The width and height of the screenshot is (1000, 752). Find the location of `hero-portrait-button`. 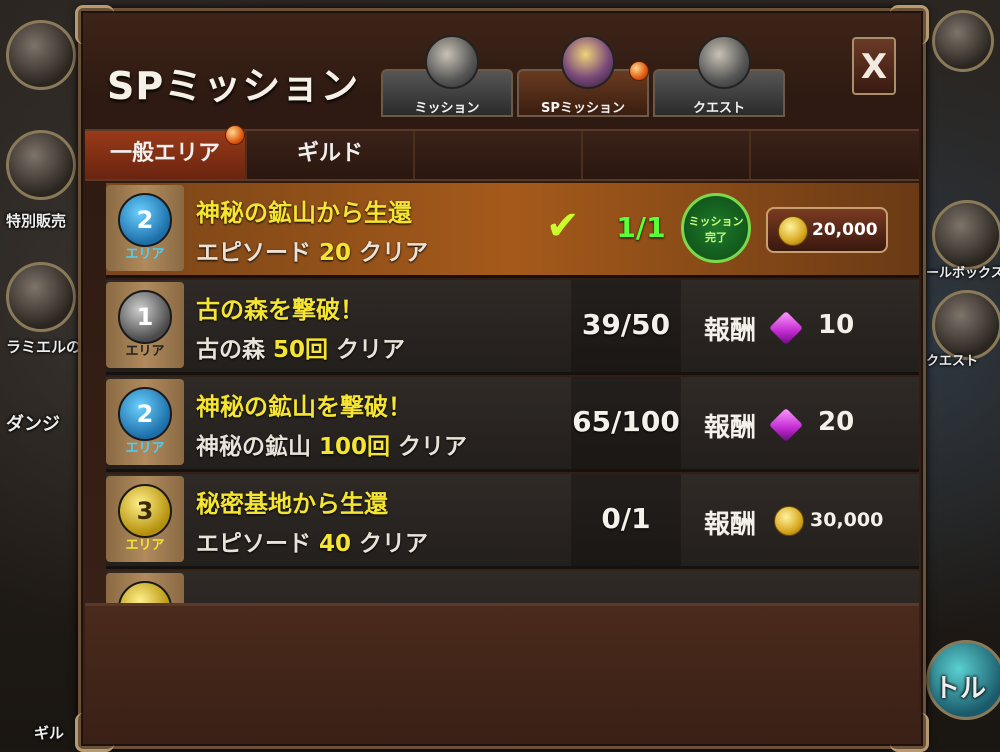

hero-portrait-button is located at coordinates (41, 55).